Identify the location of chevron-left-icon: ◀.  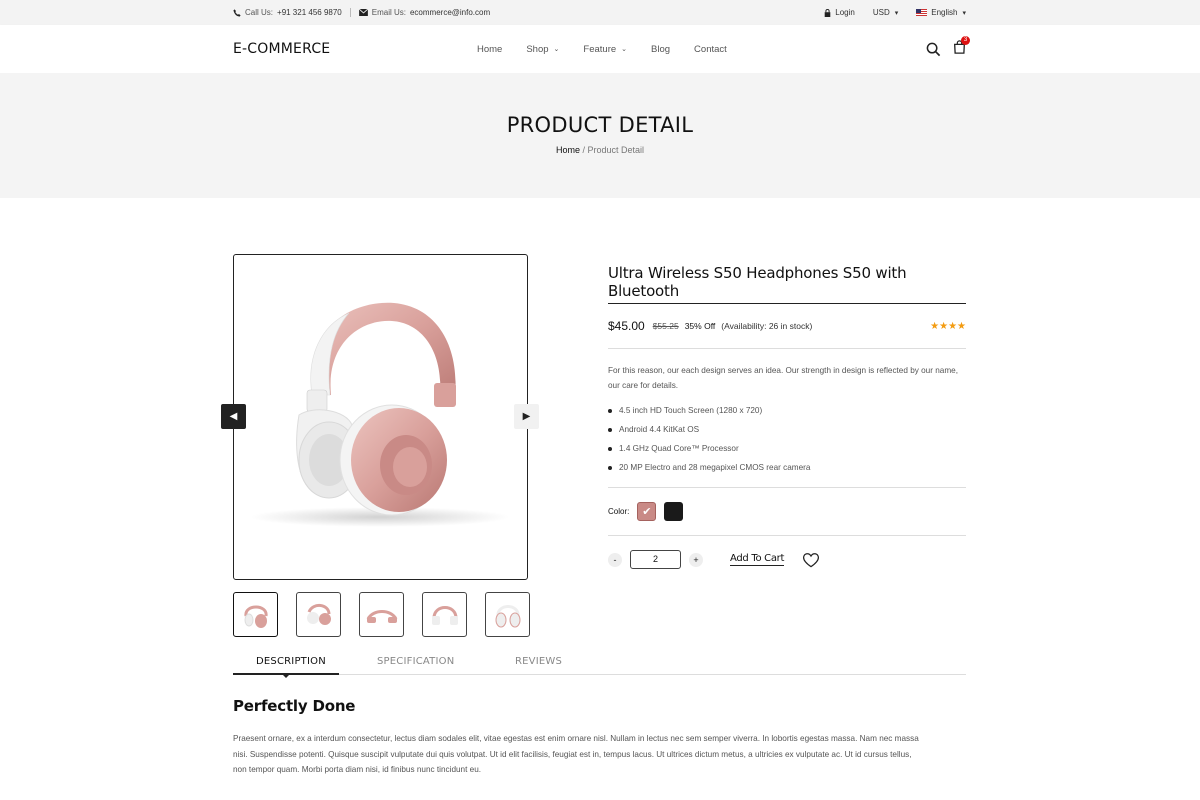
(233, 416).